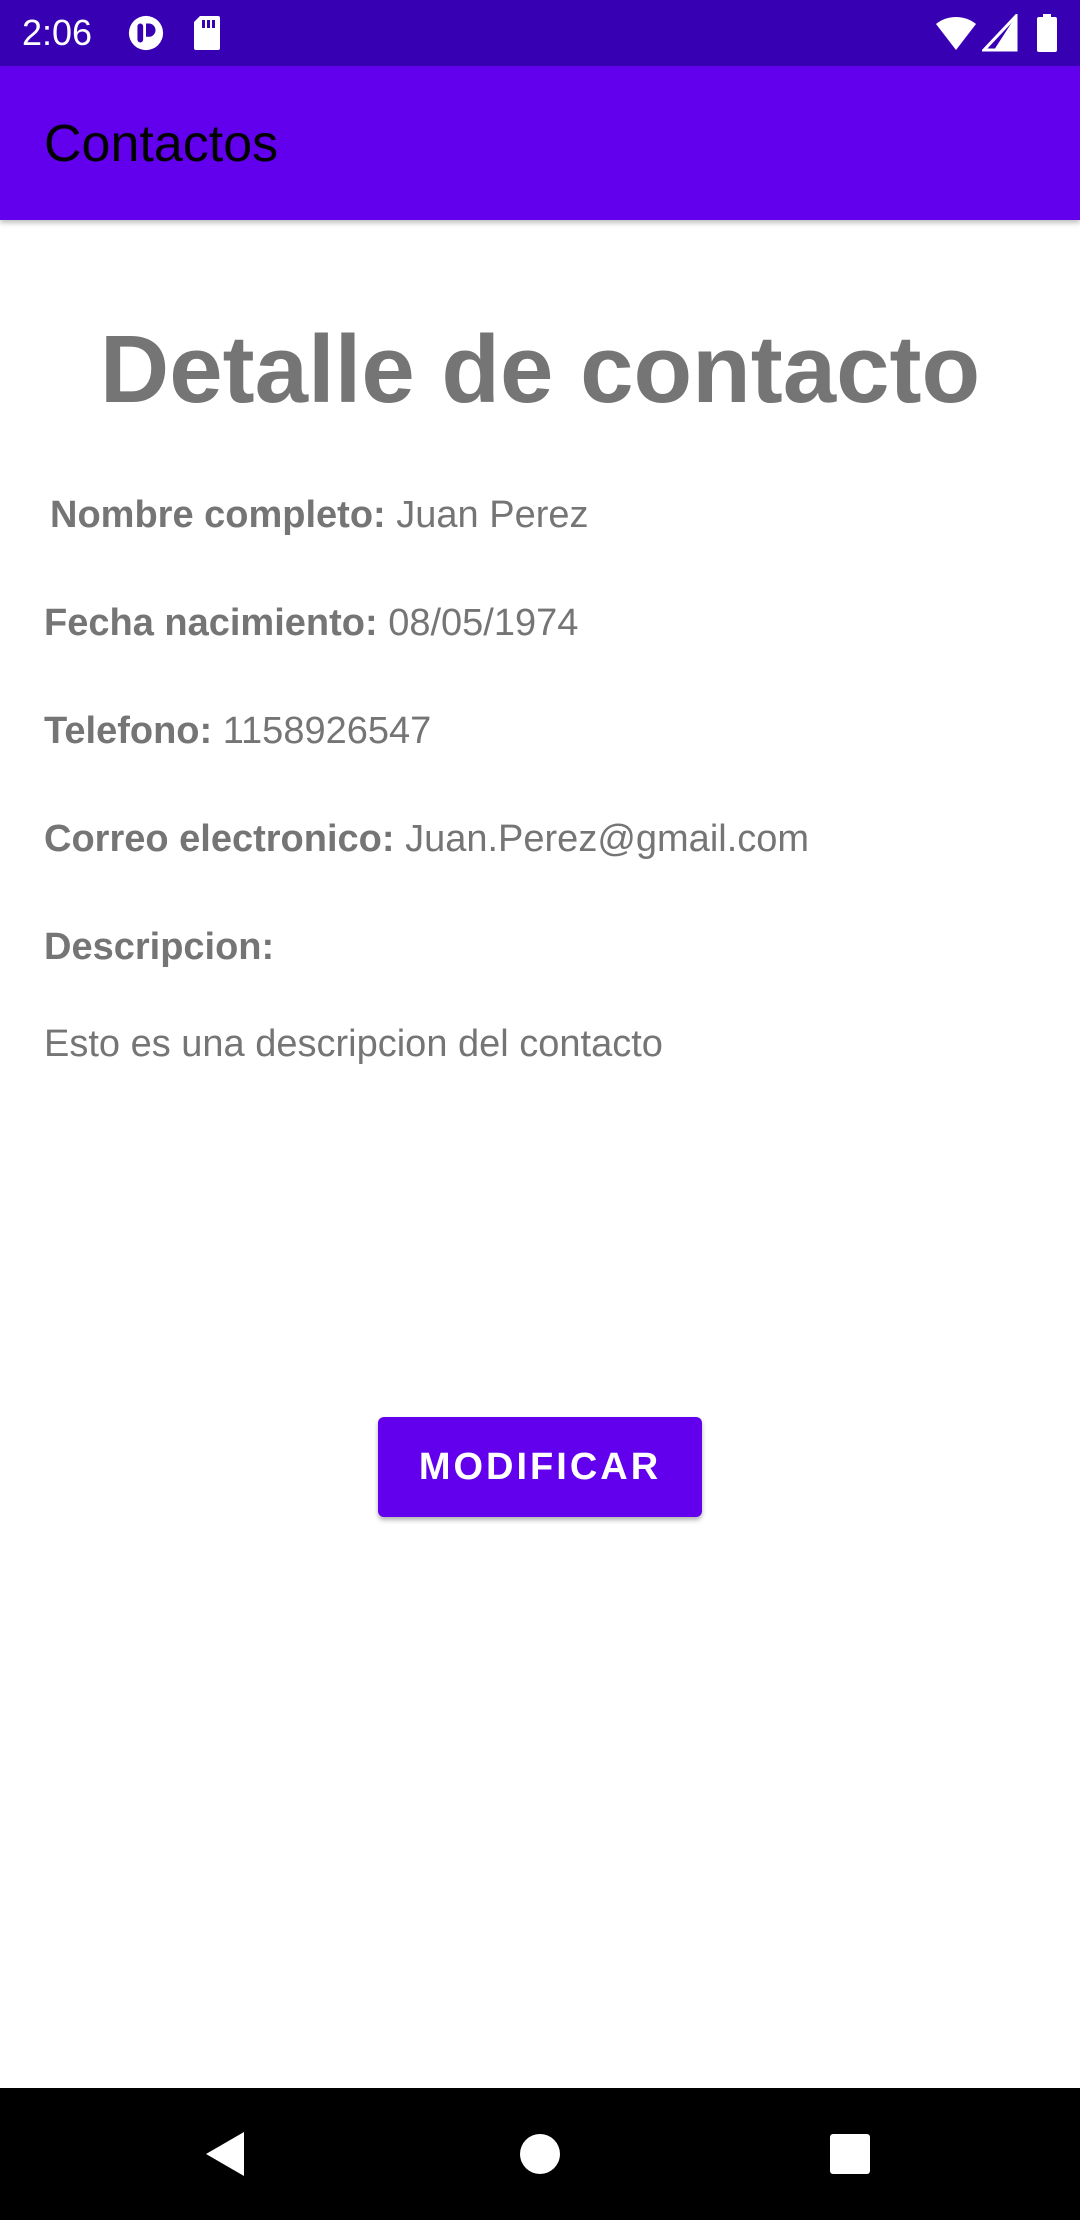  I want to click on back-icon, so click(226, 2154).